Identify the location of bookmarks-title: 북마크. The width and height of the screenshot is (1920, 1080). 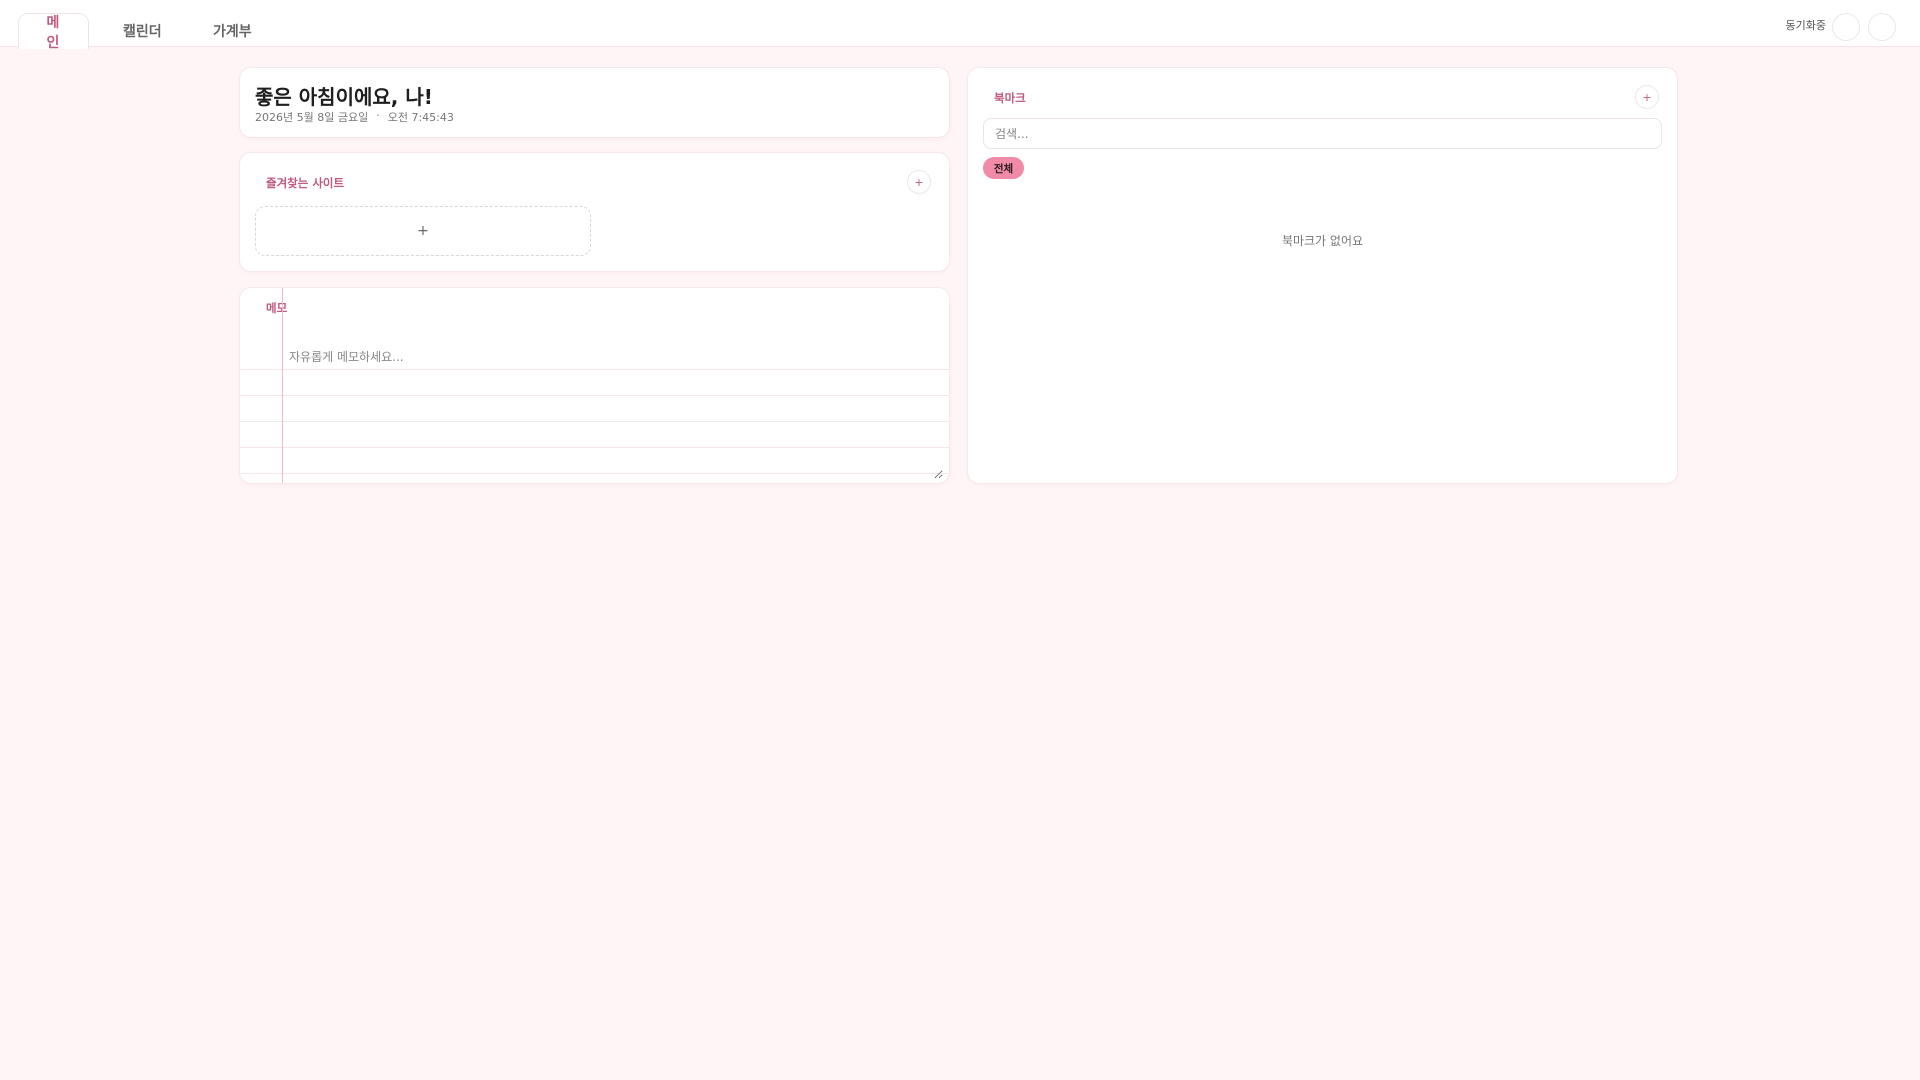
(1010, 98).